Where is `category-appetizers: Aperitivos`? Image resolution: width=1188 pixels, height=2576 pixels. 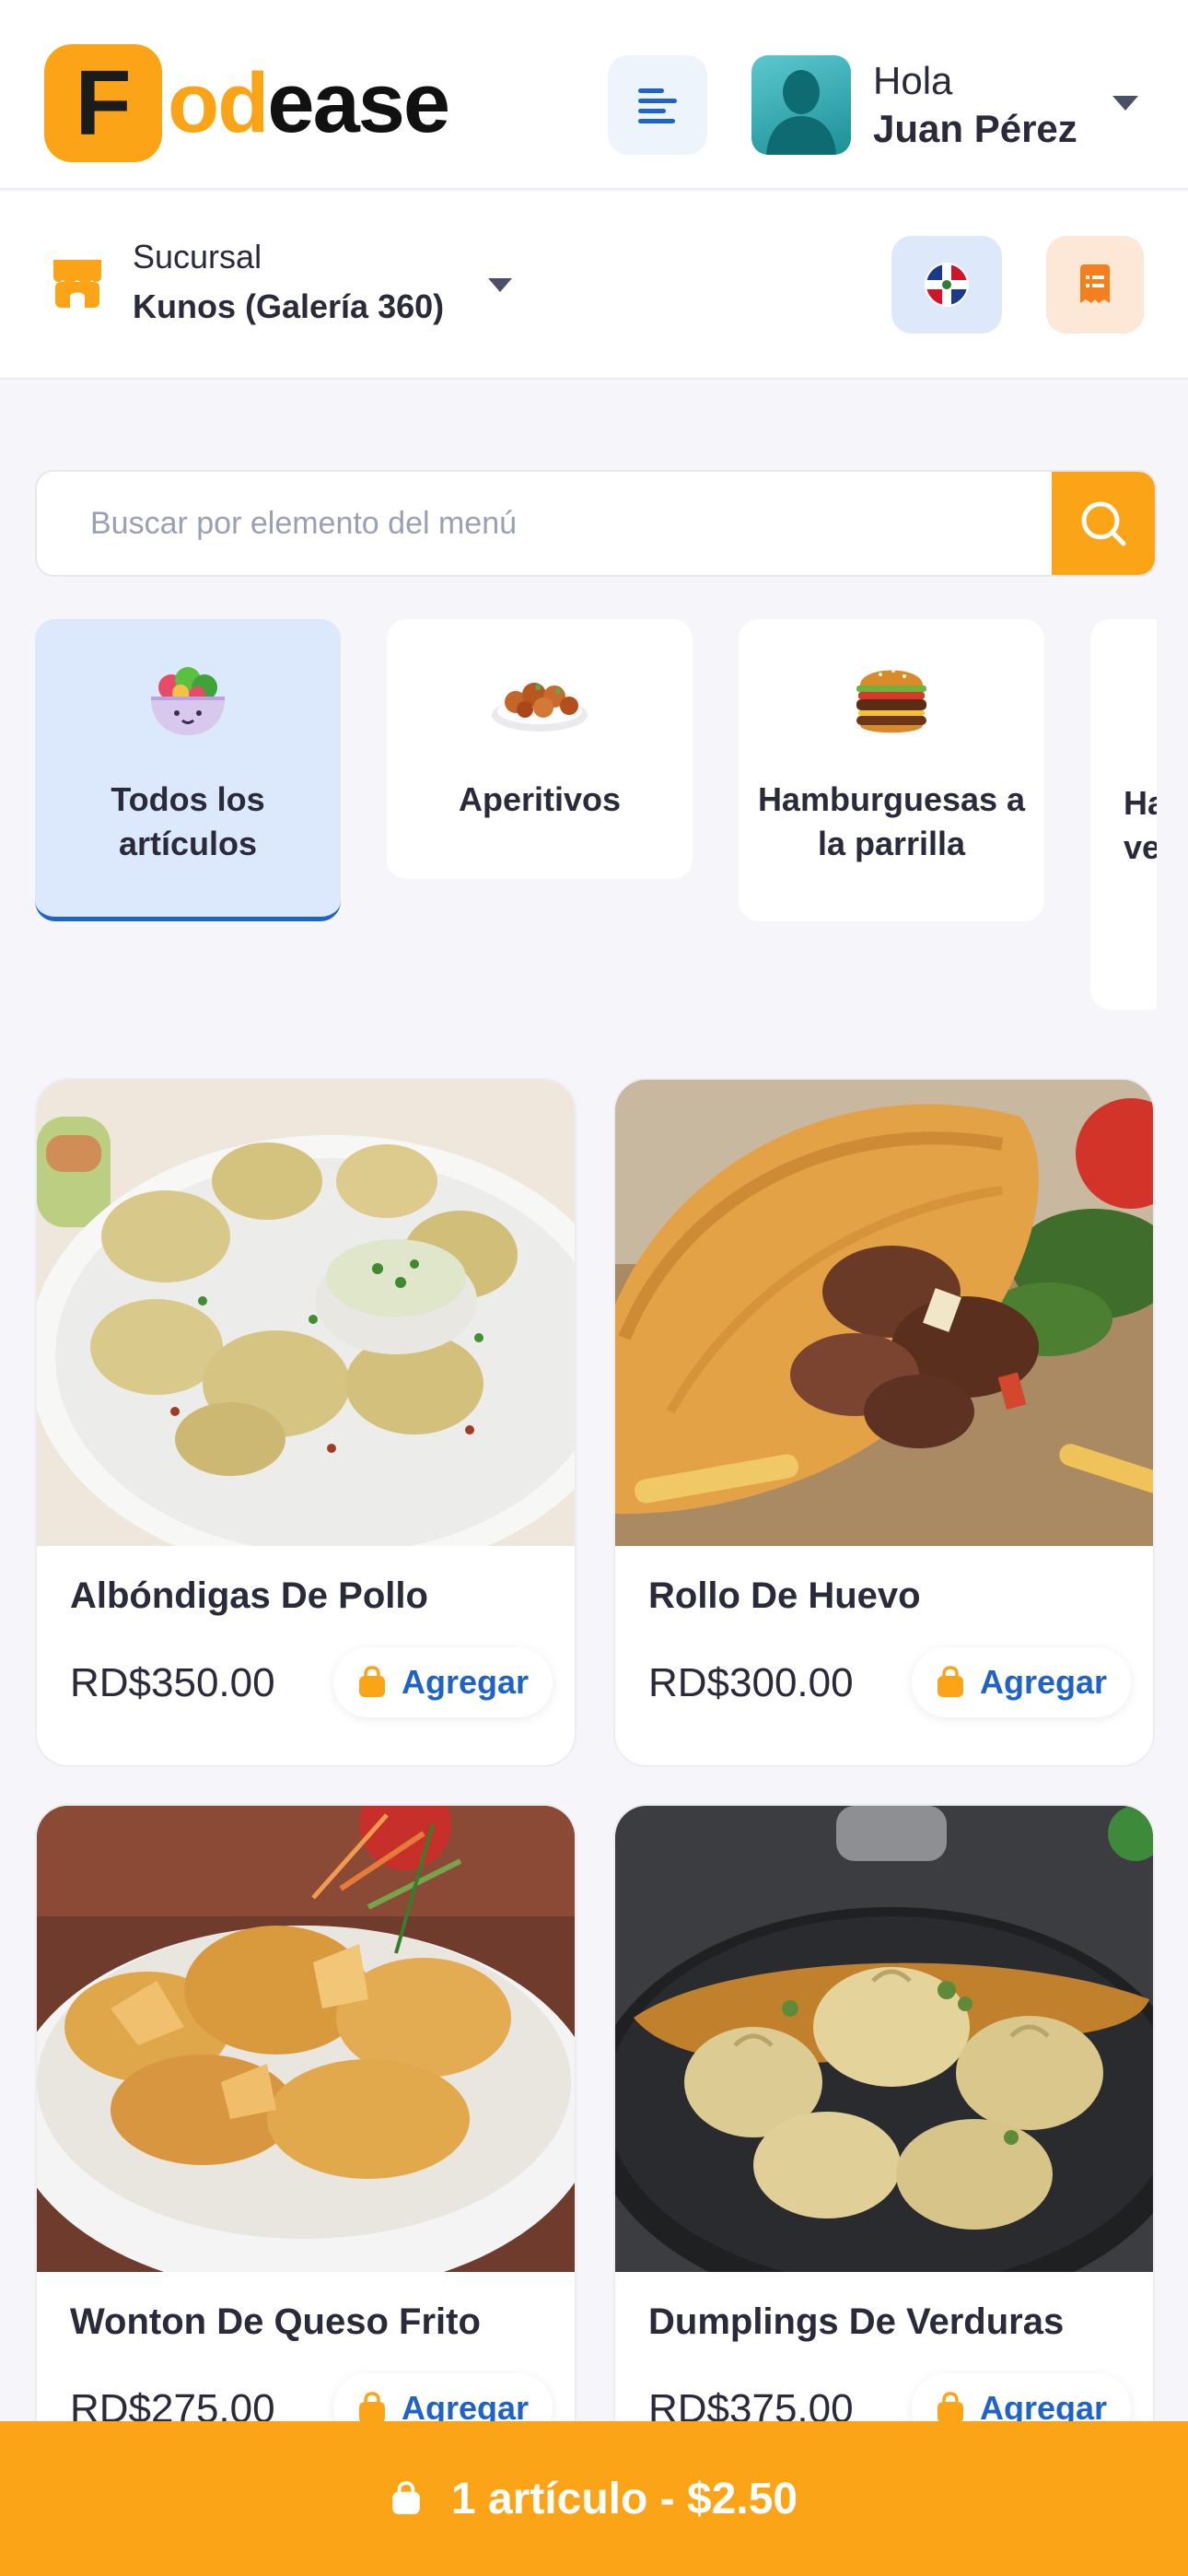
category-appetizers: Aperitivos is located at coordinates (540, 749).